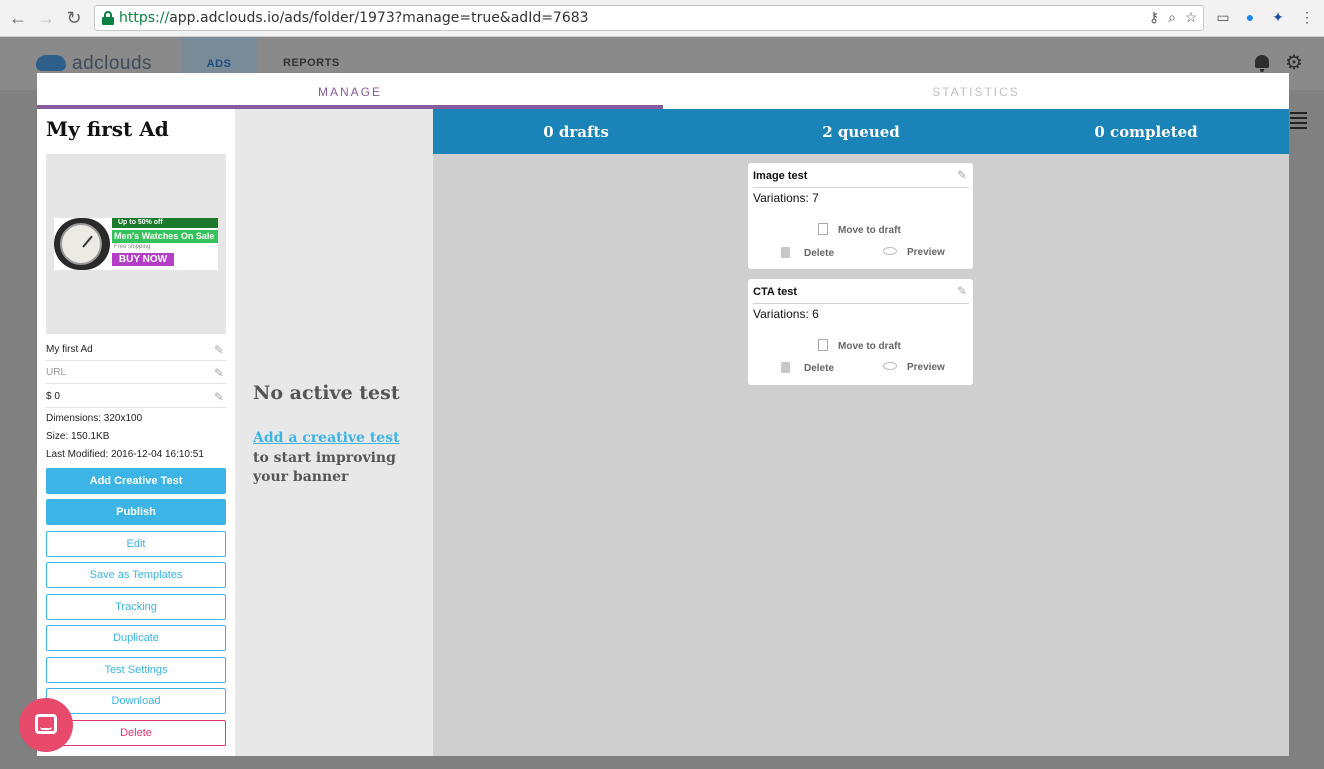 This screenshot has height=769, width=1324. I want to click on chat-launcher, so click(46, 725).